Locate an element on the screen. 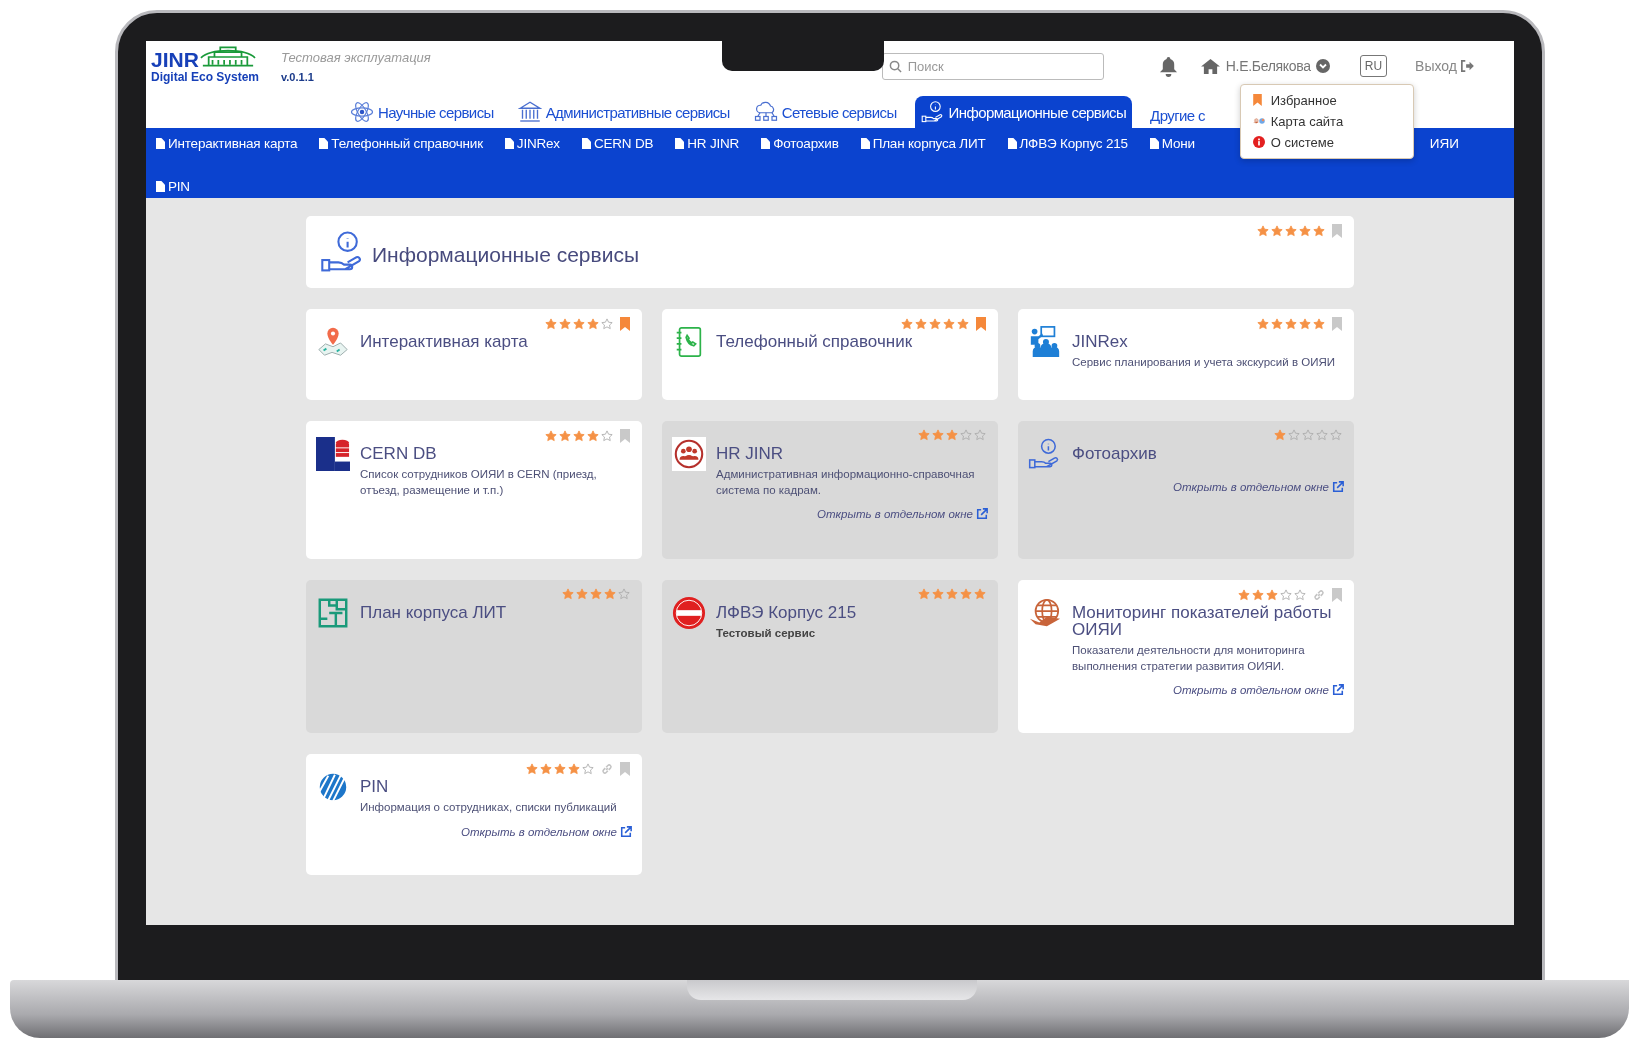 This screenshot has width=1629, height=1056. nav-tab: Научные сервисы is located at coordinates (422, 112).